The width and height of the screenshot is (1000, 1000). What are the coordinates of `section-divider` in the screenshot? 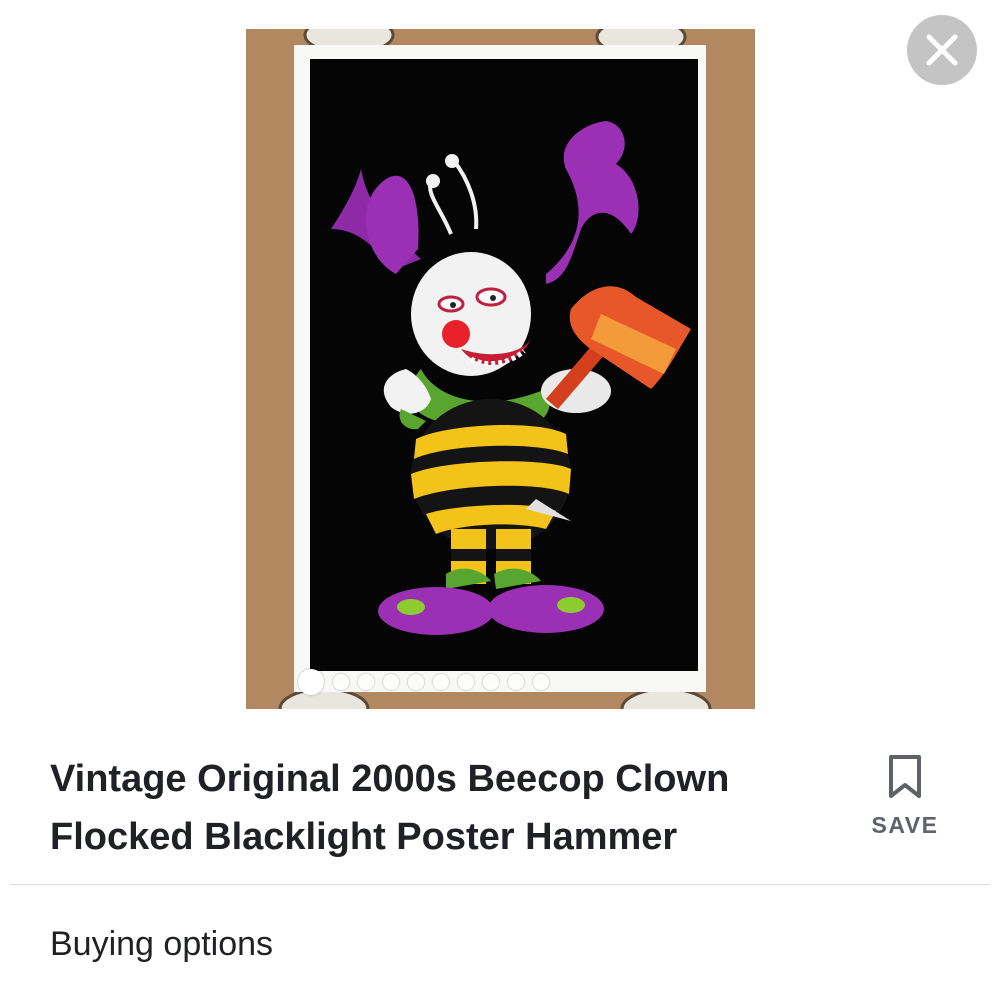 It's located at (500, 884).